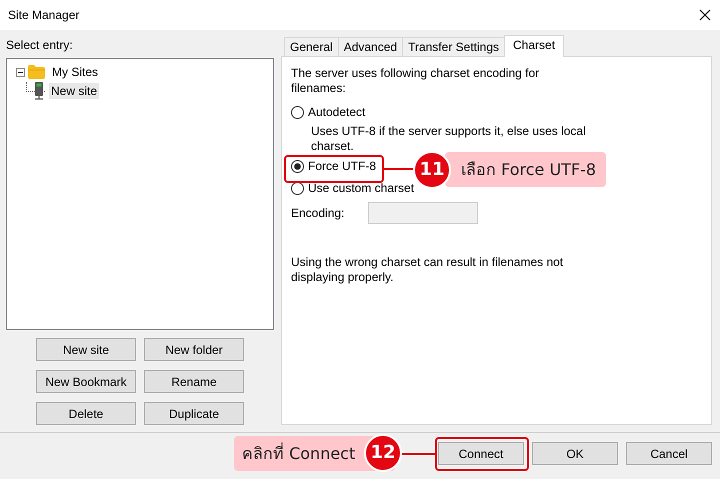 This screenshot has width=720, height=479. What do you see at coordinates (337, 112) in the screenshot?
I see `radio-label: Autodetect` at bounding box center [337, 112].